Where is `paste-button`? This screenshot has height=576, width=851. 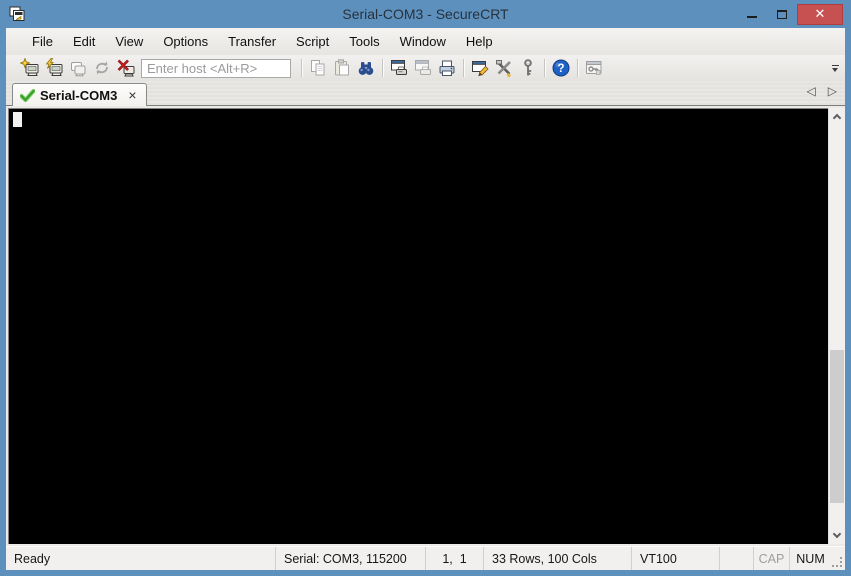 paste-button is located at coordinates (342, 68).